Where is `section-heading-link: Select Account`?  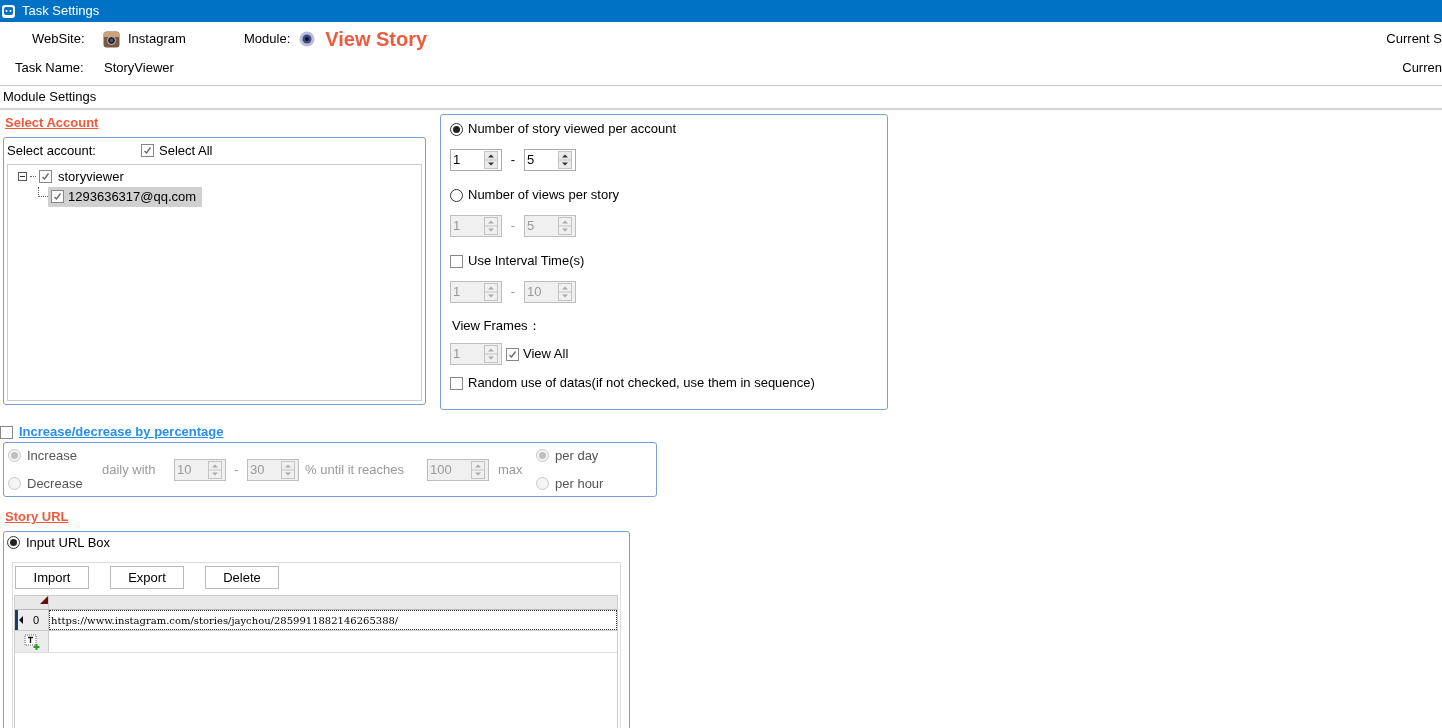 section-heading-link: Select Account is located at coordinates (52, 123).